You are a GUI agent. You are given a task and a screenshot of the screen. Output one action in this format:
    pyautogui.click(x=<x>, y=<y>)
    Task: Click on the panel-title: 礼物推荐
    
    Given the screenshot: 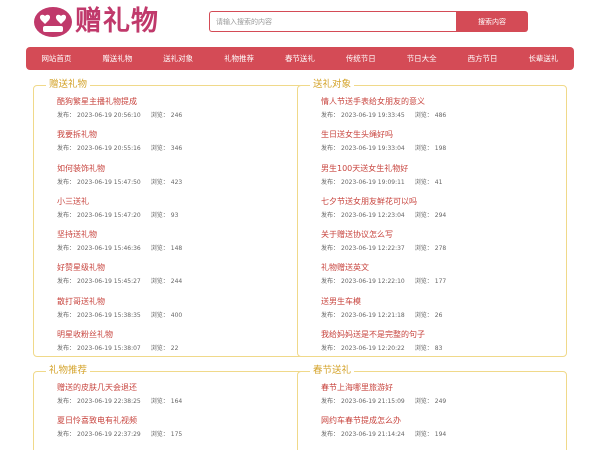 What is the action you would take?
    pyautogui.click(x=68, y=371)
    